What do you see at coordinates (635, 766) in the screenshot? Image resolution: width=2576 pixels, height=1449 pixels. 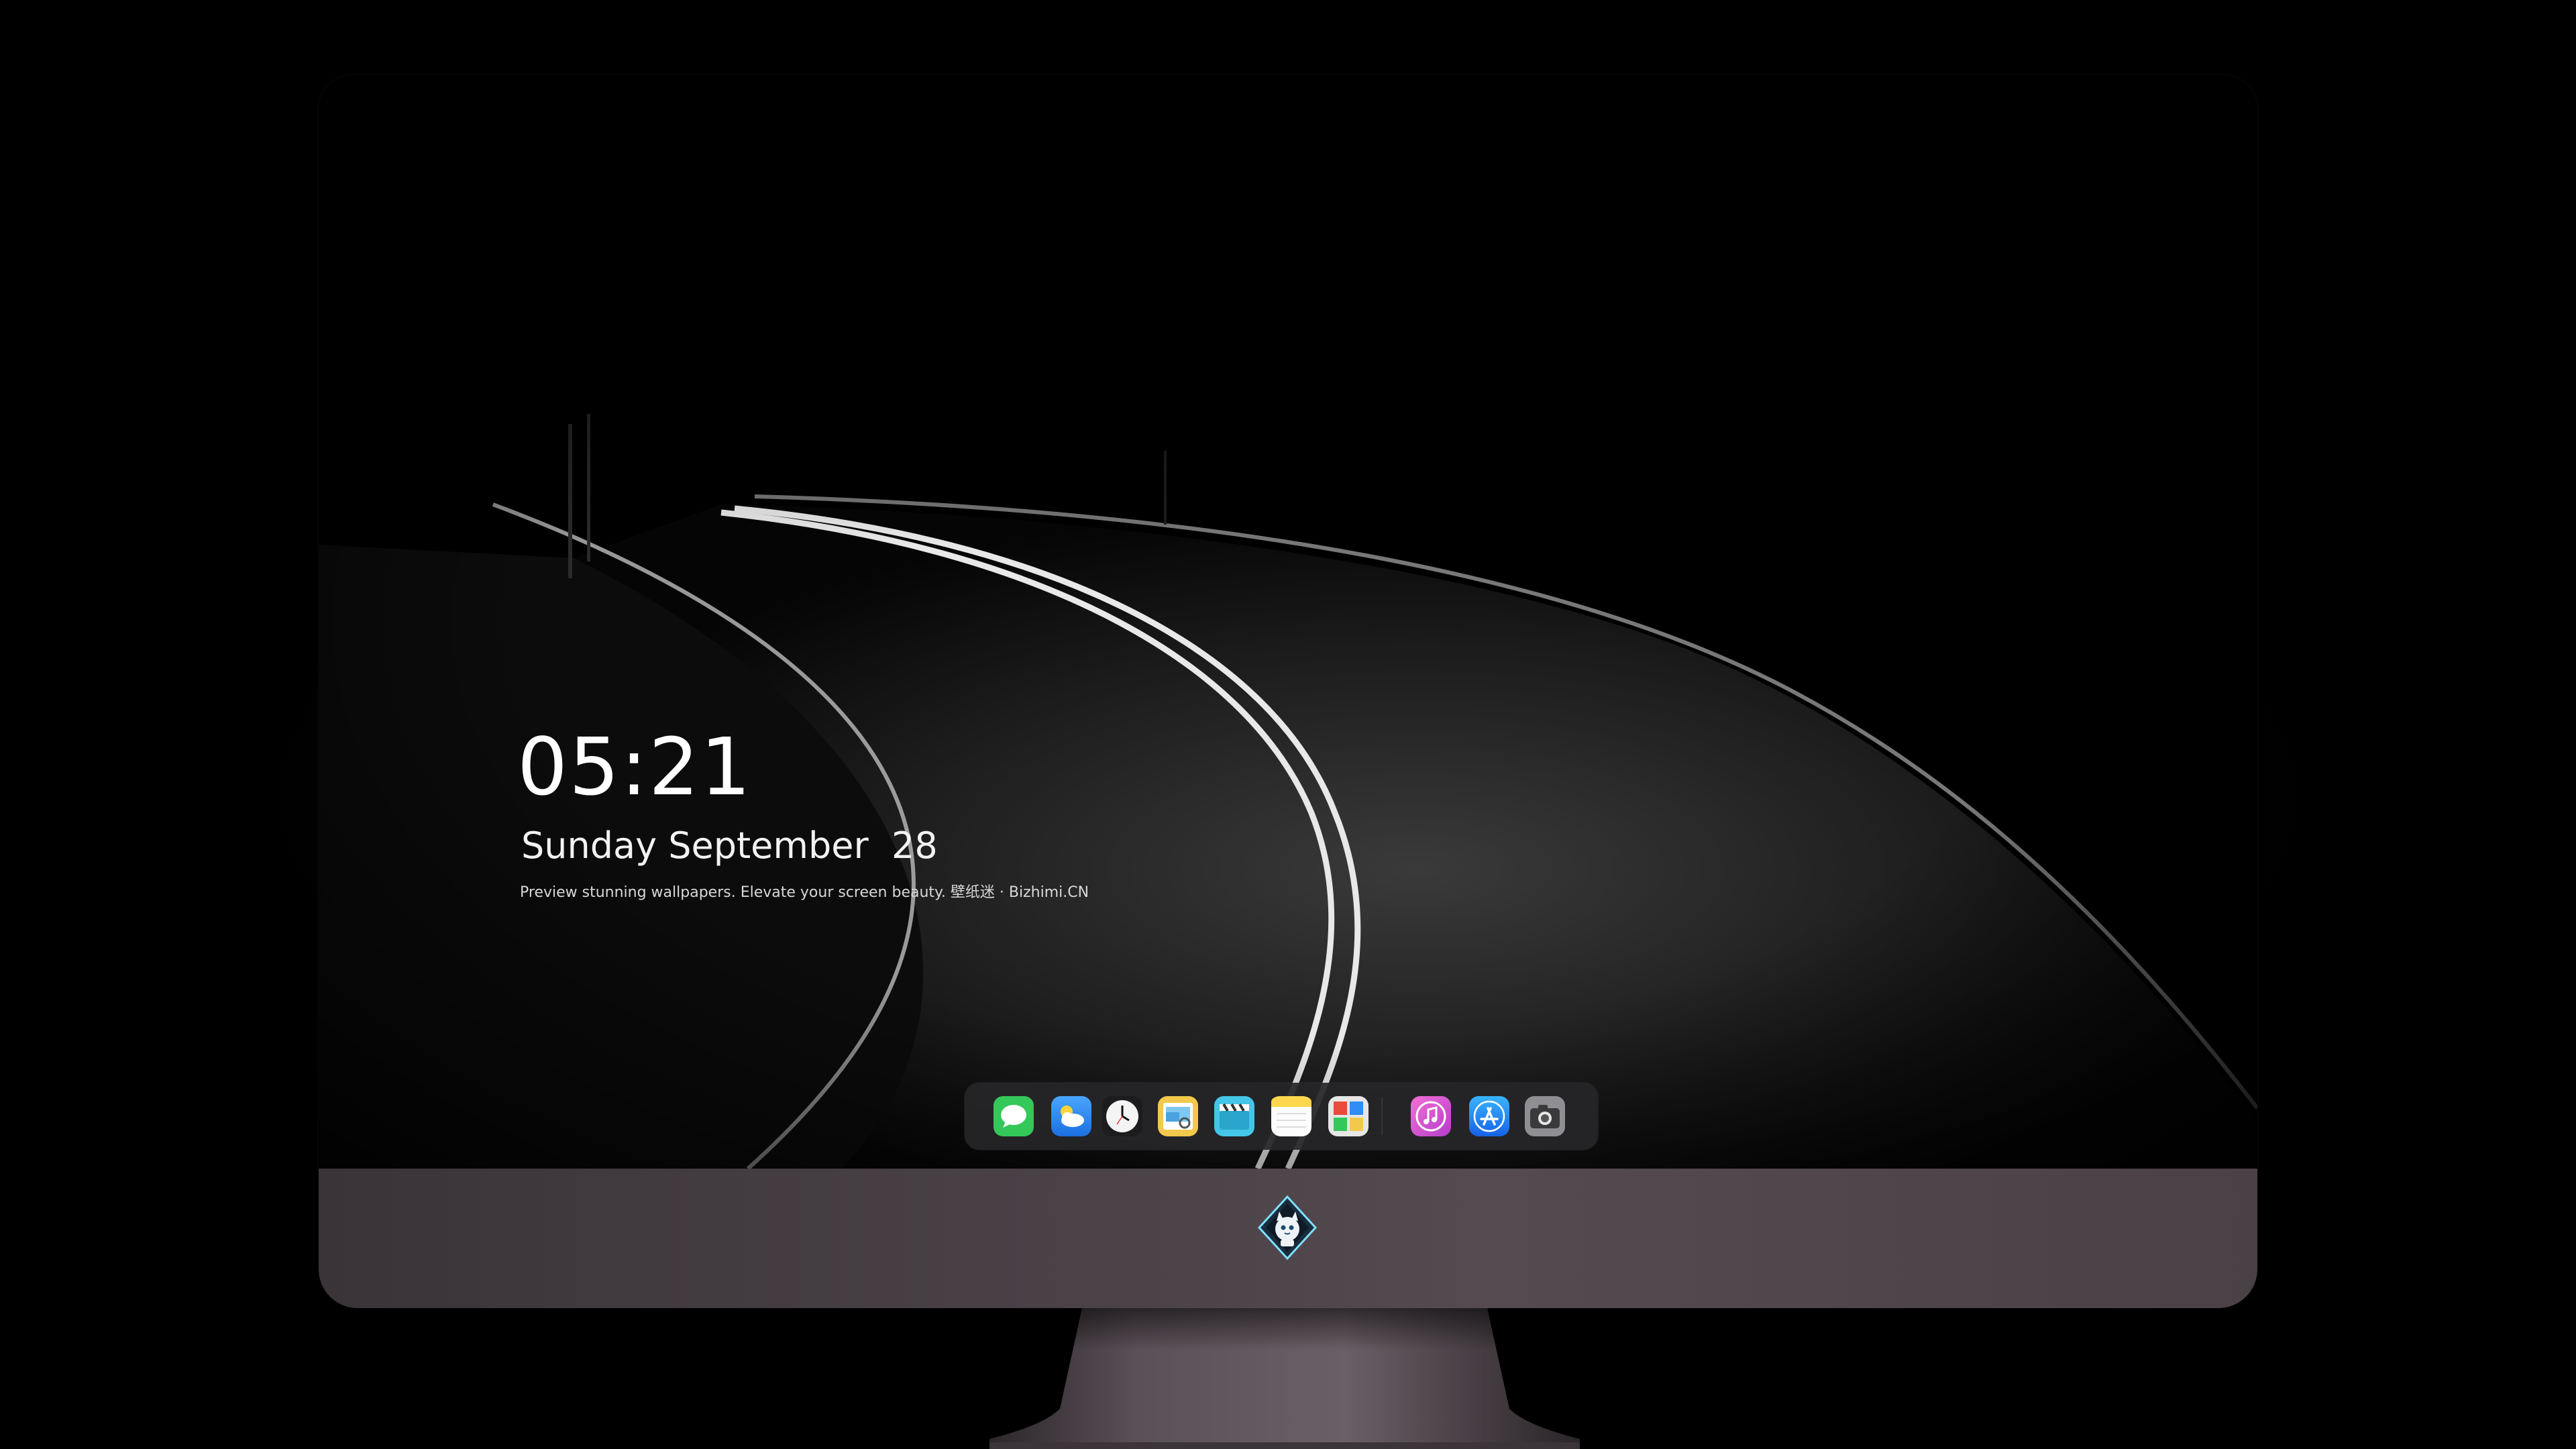 I see `lockscreen-time: 05:21` at bounding box center [635, 766].